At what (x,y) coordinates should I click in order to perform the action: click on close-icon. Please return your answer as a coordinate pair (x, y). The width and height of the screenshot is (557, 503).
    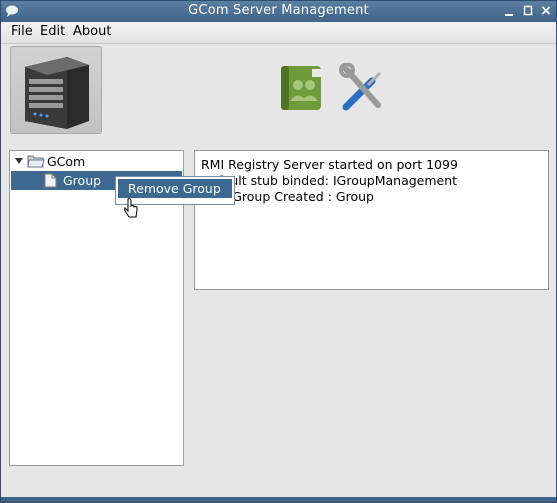
    Looking at the image, I should click on (546, 10).